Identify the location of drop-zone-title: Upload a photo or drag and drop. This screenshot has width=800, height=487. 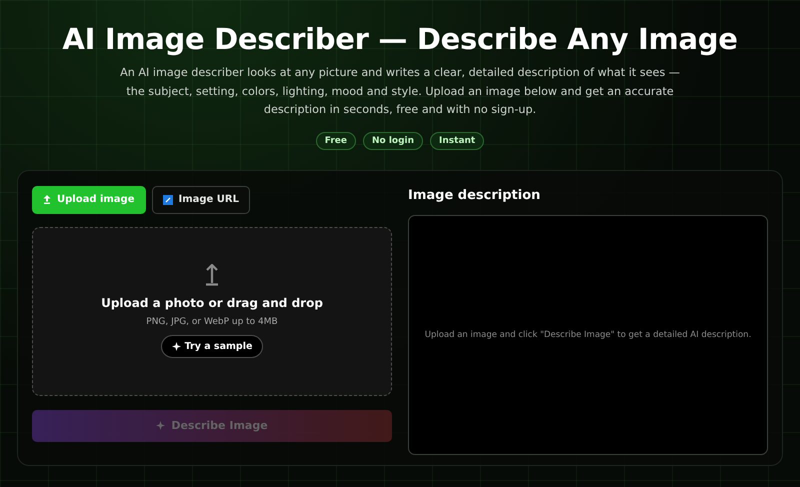
(212, 303).